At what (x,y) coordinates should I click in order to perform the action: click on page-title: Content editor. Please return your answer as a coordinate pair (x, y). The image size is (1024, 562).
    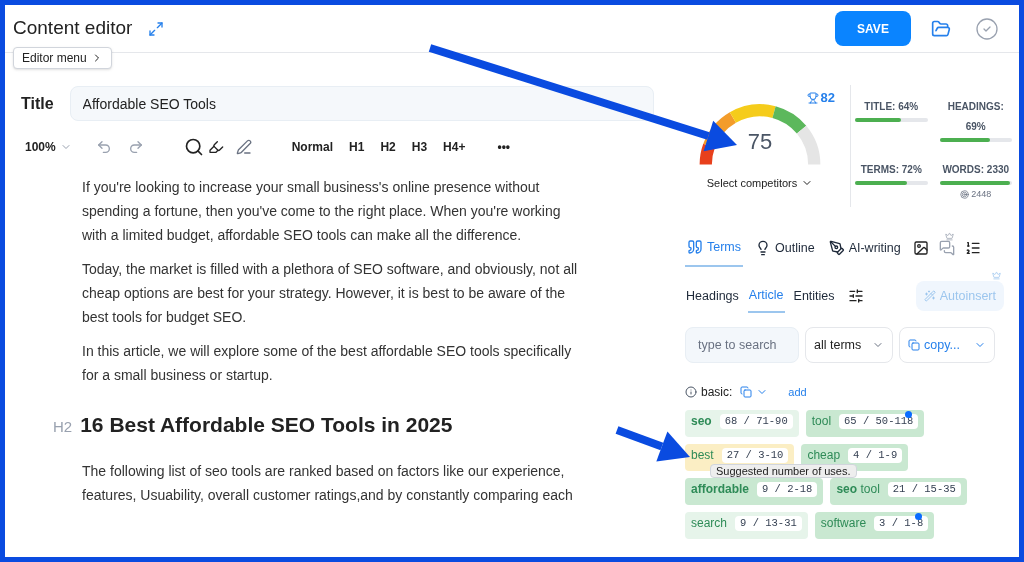
    Looking at the image, I should click on (73, 28).